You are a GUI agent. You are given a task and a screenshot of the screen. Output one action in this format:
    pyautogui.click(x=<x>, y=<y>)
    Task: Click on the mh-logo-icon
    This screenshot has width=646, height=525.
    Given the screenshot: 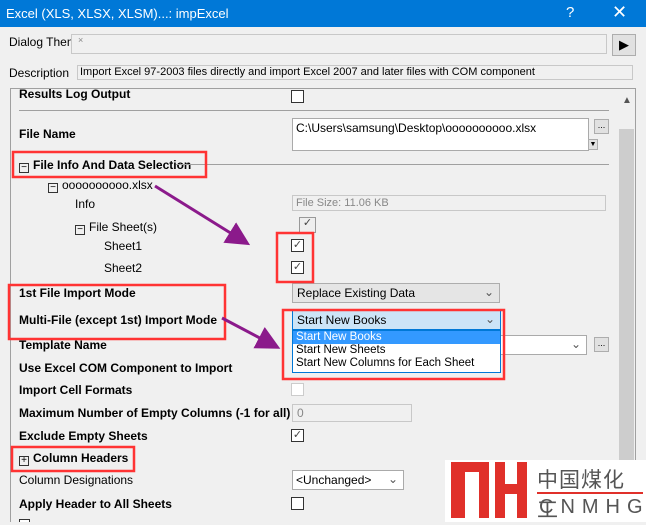 What is the action you would take?
    pyautogui.click(x=489, y=490)
    